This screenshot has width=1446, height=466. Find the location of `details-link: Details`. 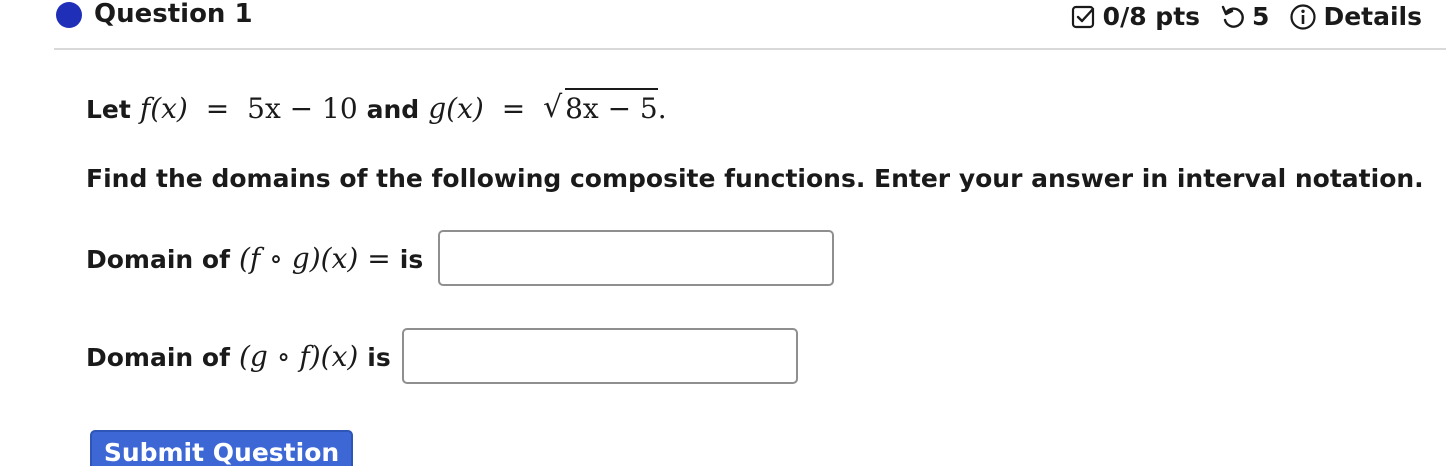

details-link: Details is located at coordinates (1372, 17).